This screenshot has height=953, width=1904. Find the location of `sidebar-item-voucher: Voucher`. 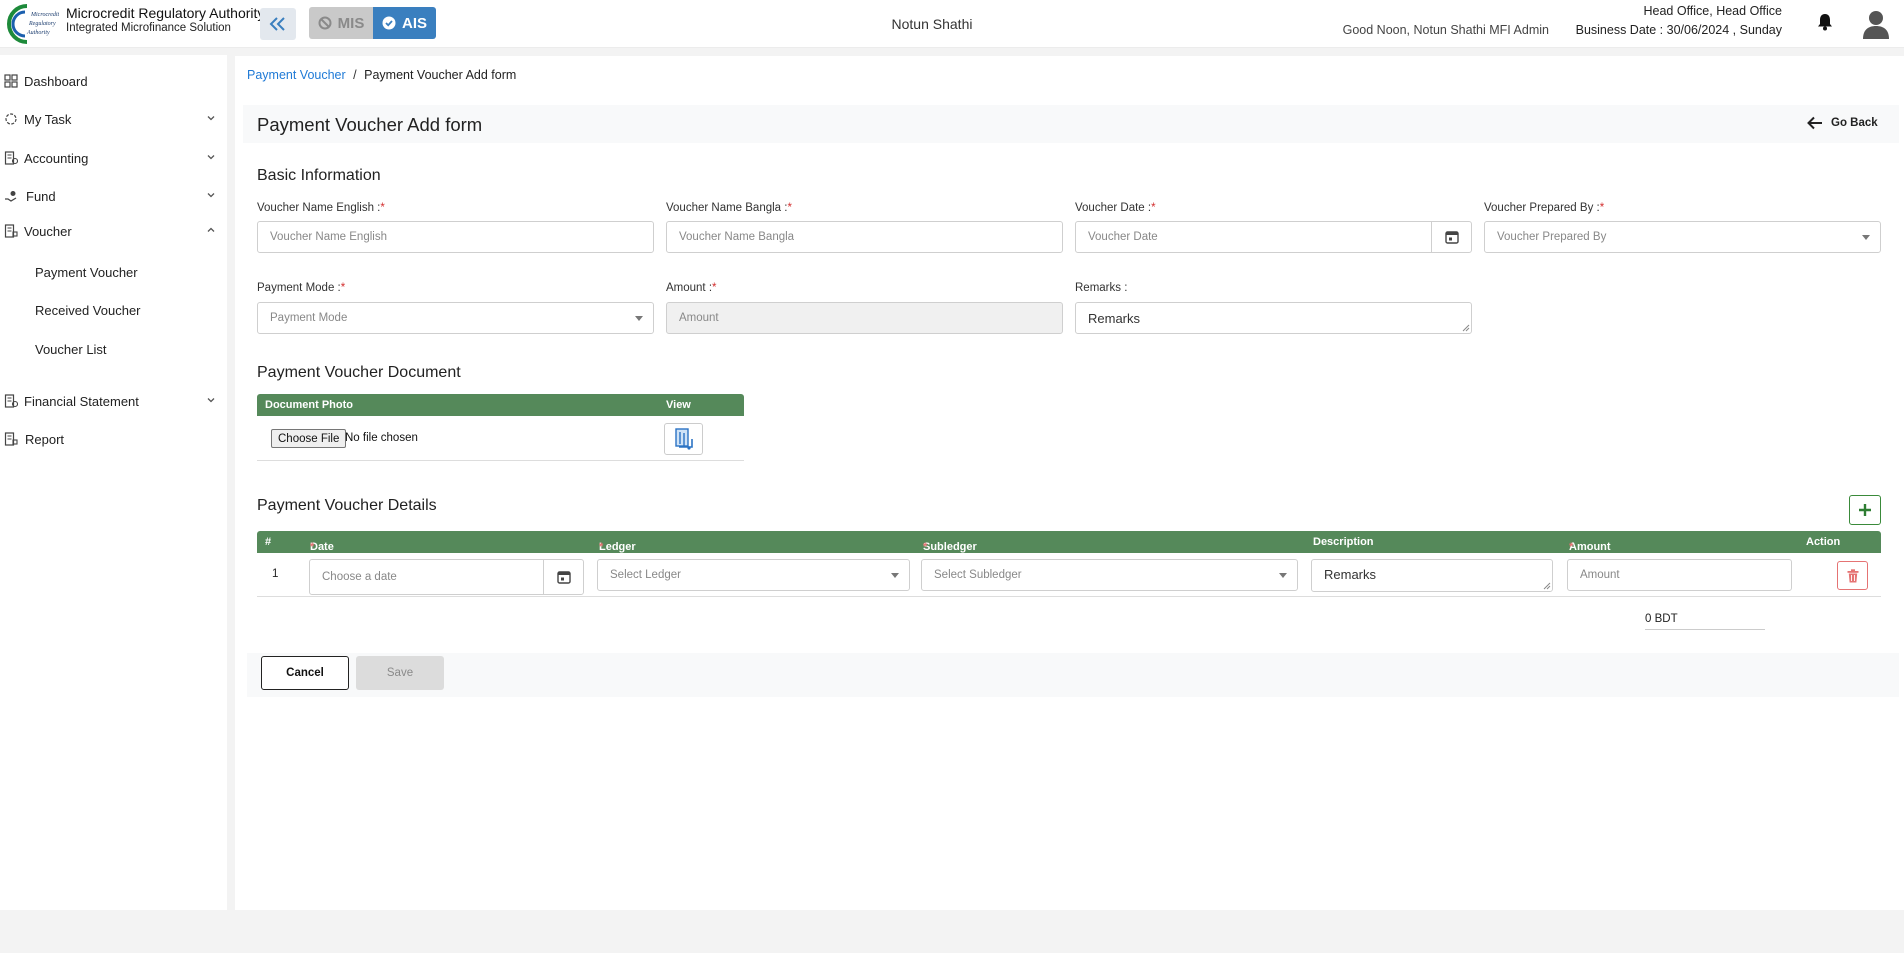

sidebar-item-voucher: Voucher is located at coordinates (113, 231).